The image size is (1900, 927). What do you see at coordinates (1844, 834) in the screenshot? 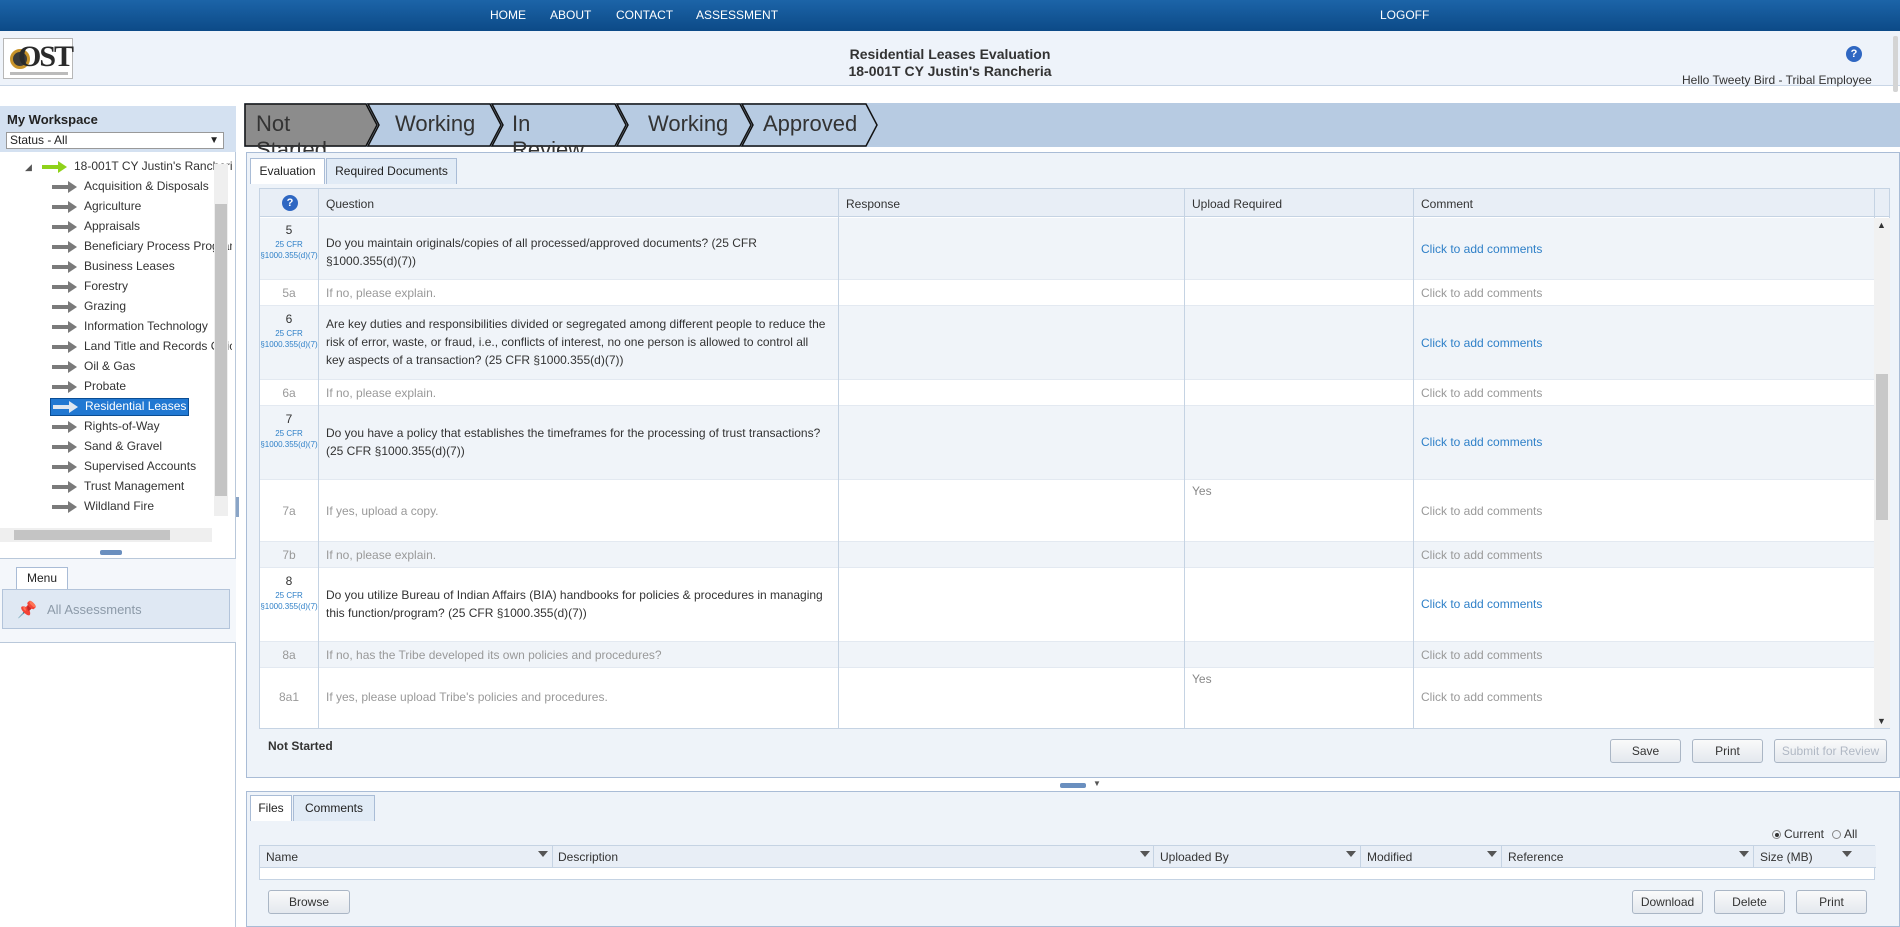
I see `radio-all: All` at bounding box center [1844, 834].